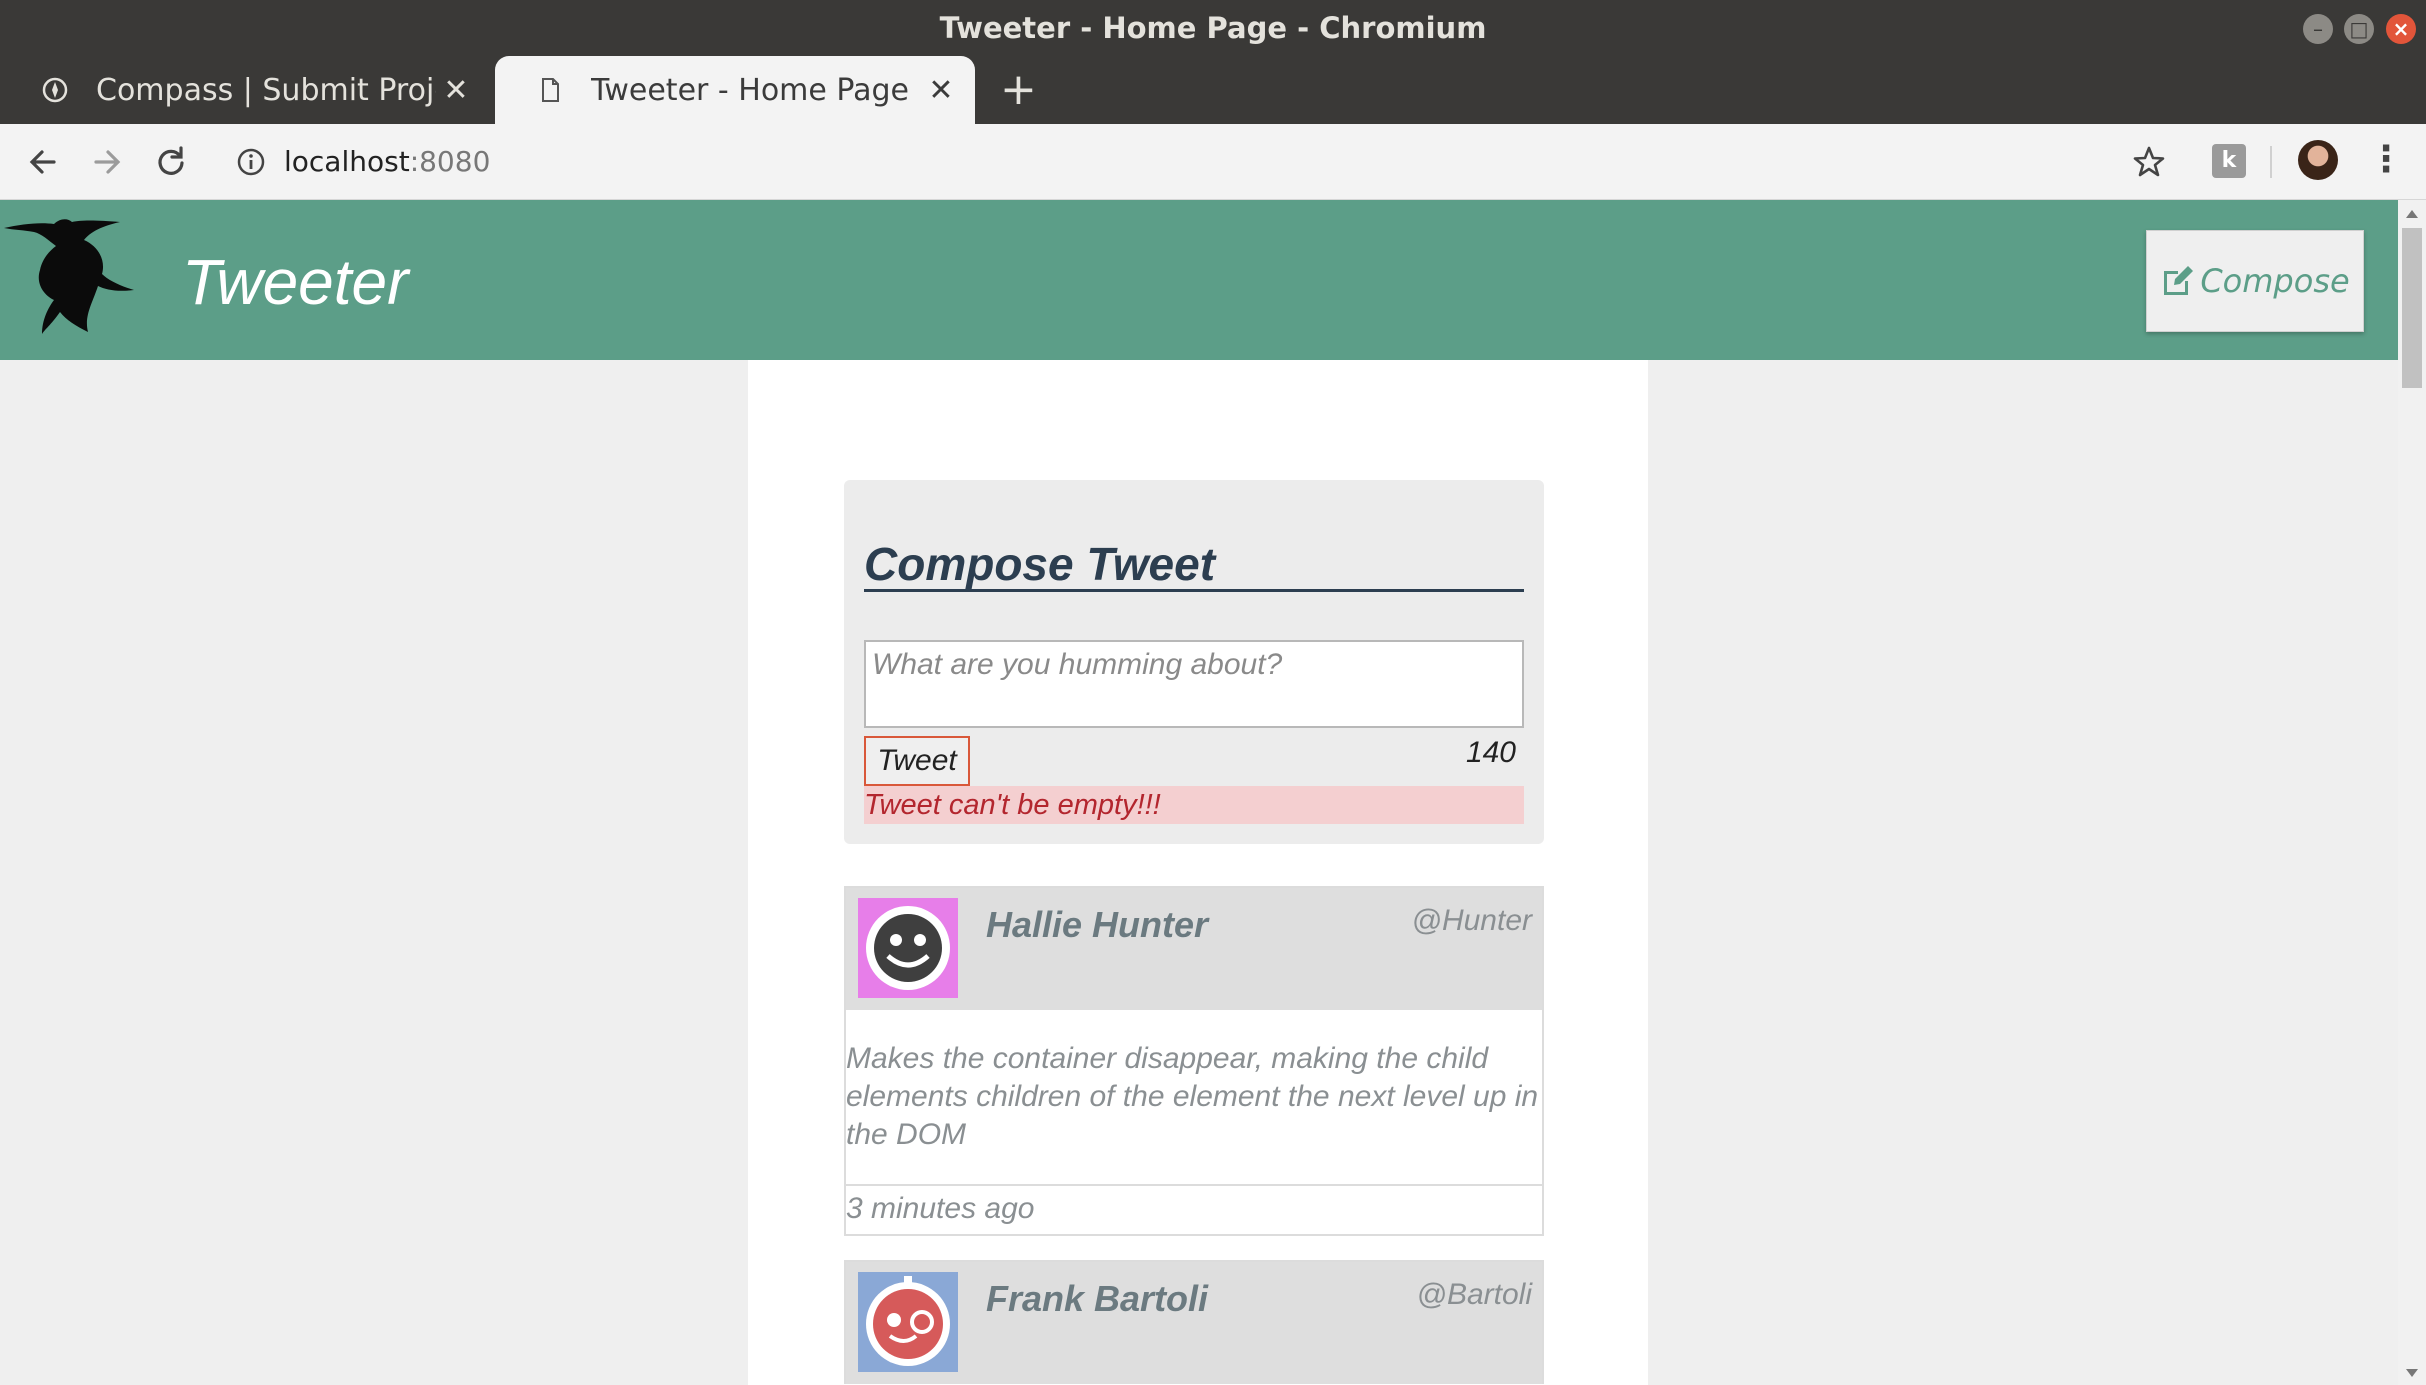 This screenshot has height=1385, width=2426. What do you see at coordinates (1097, 1298) in the screenshot?
I see `tweet-author-name: Frank Bartoli` at bounding box center [1097, 1298].